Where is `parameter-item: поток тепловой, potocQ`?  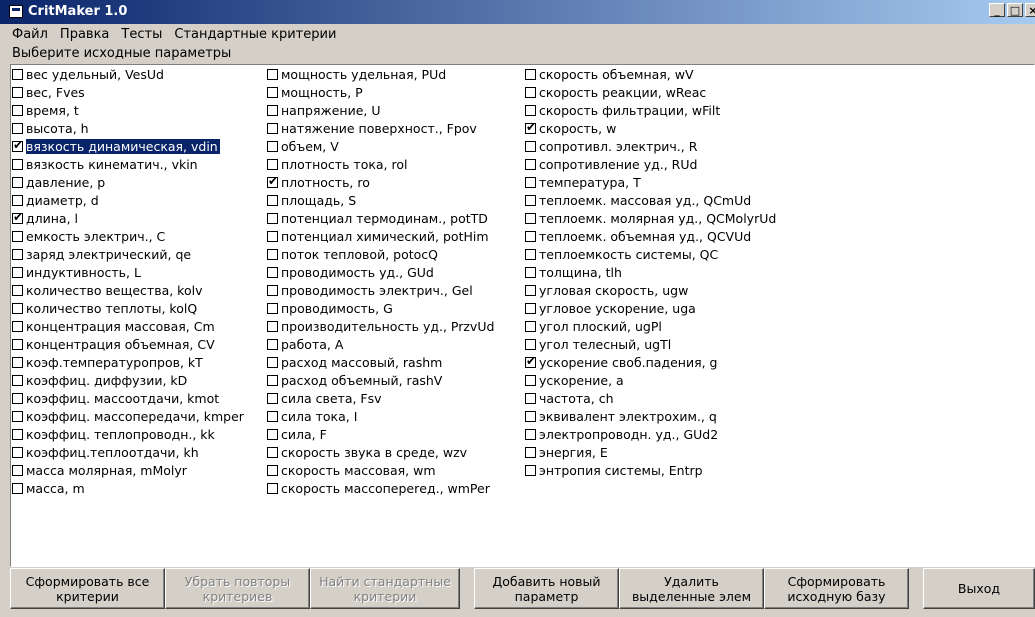 parameter-item: поток тепловой, potocQ is located at coordinates (380, 254).